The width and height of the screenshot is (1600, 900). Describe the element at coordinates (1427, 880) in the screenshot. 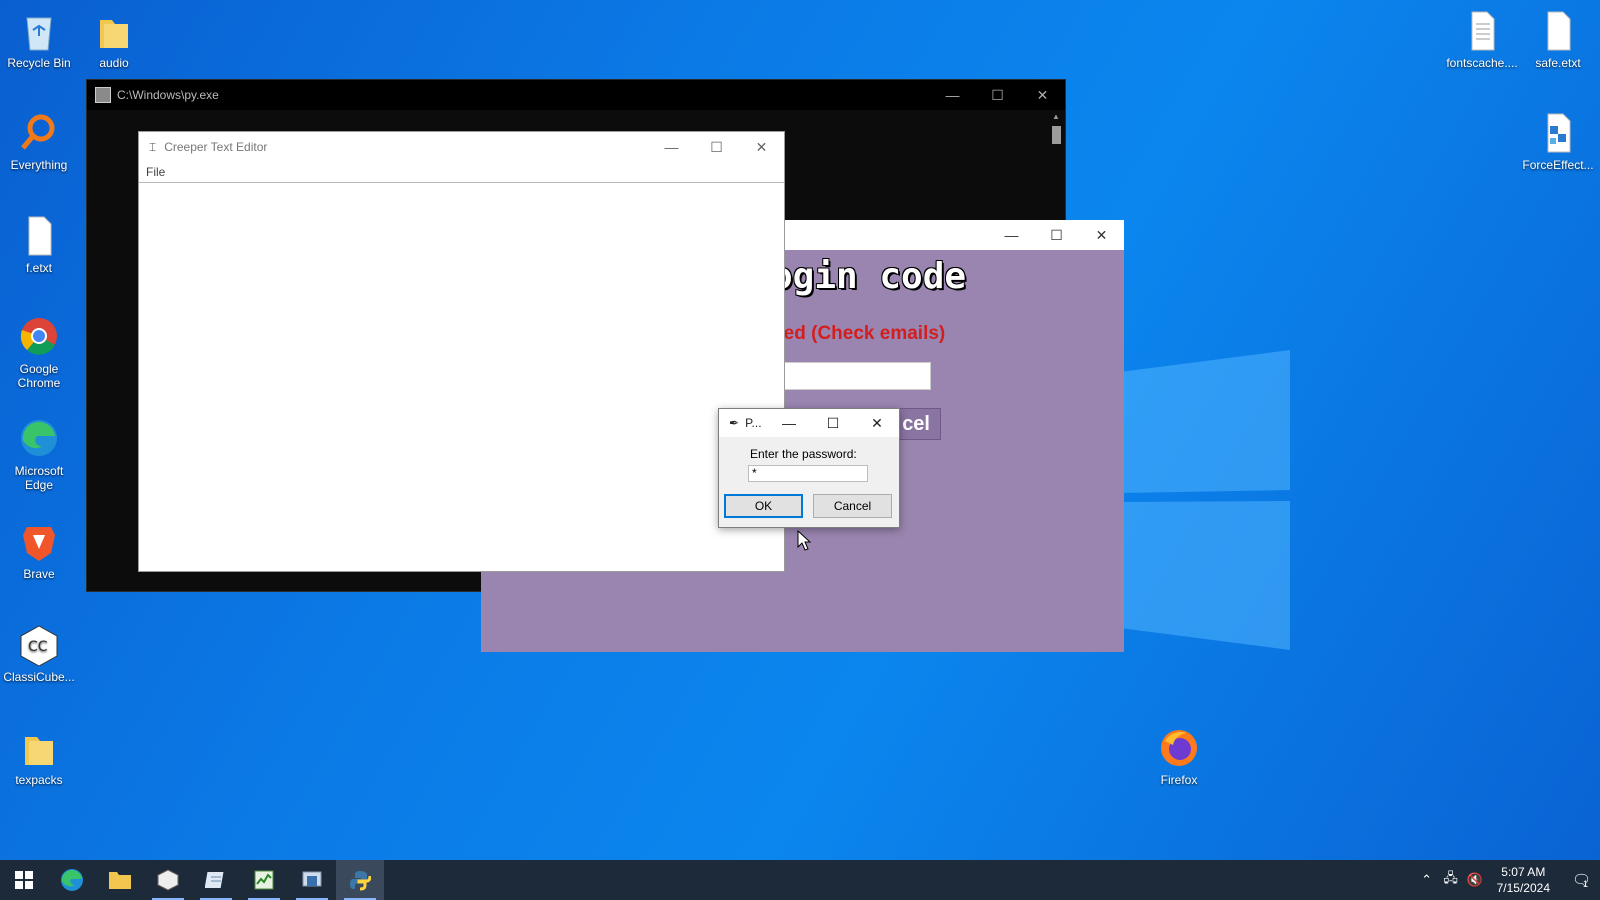

I see `chevron-up-icon: ⌃` at that location.